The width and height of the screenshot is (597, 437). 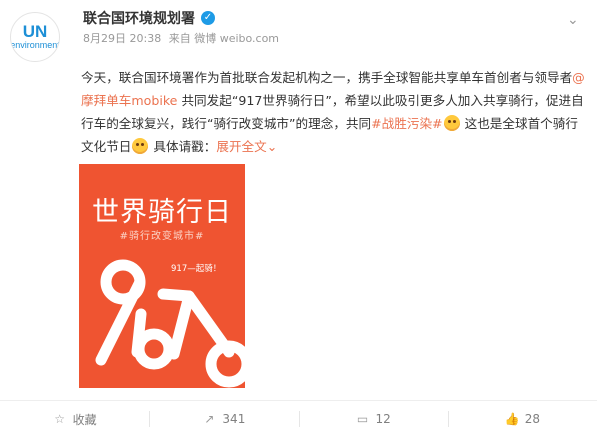 I want to click on post-source: 来自 微博 weibo.com, so click(x=224, y=38).